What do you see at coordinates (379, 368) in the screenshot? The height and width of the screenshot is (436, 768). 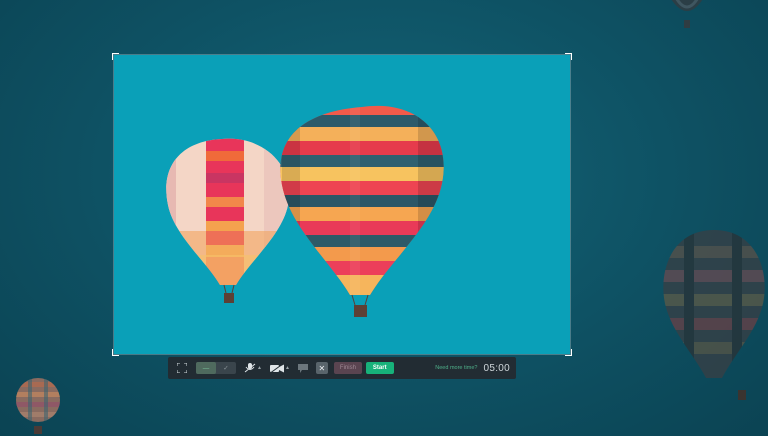 I see `start-button: Start` at bounding box center [379, 368].